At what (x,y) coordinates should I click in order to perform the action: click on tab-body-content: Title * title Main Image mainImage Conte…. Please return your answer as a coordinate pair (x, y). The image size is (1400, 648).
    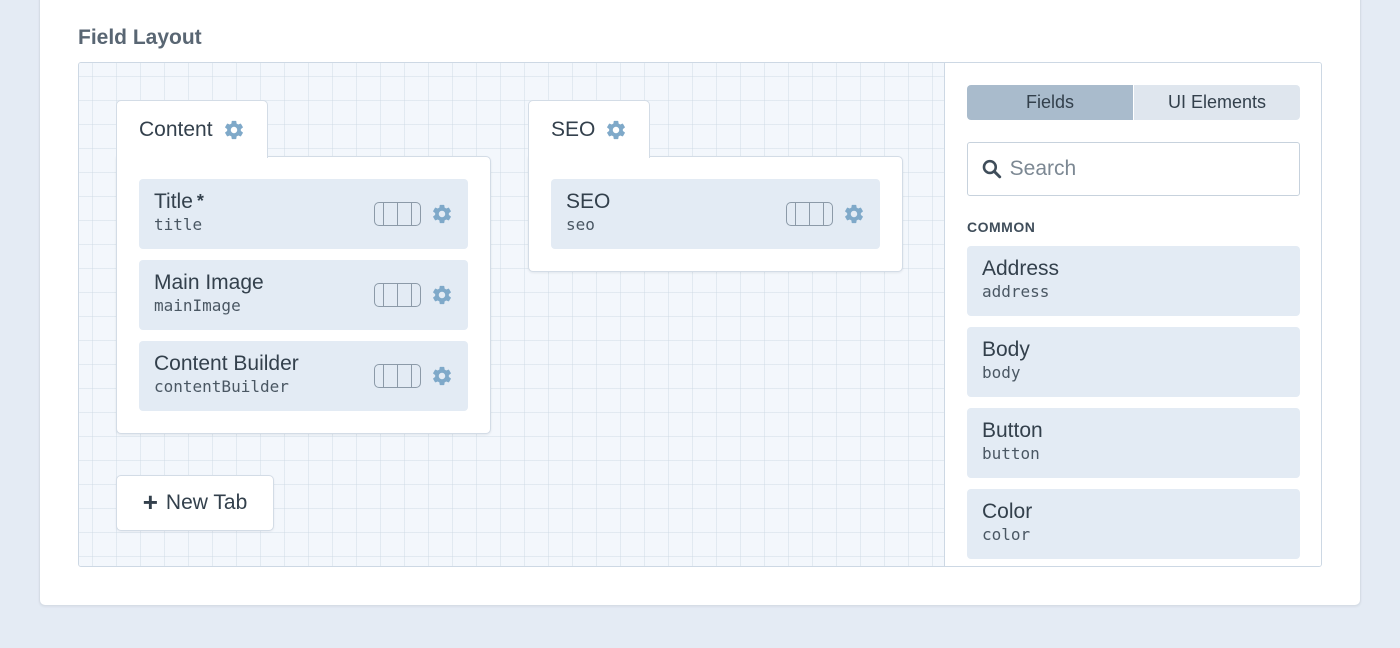
    Looking at the image, I should click on (303, 295).